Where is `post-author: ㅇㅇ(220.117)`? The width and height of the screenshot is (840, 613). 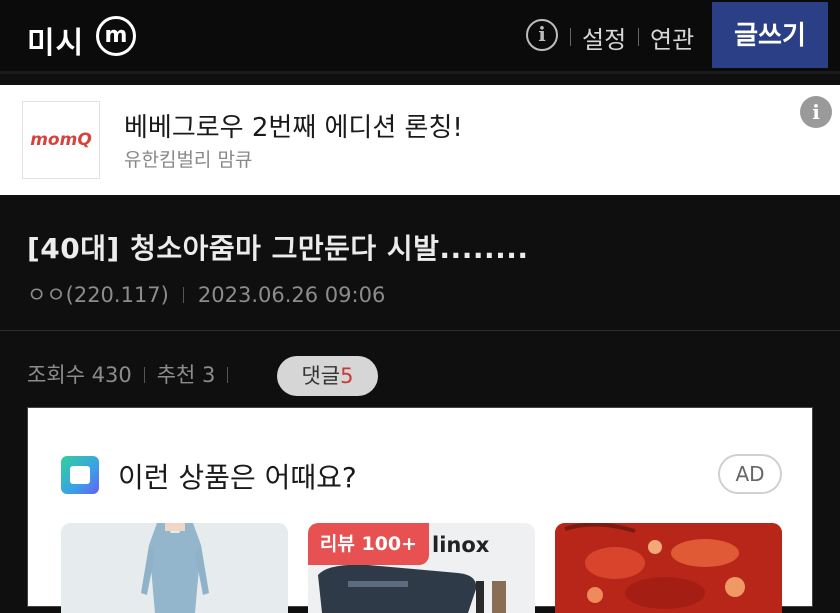 post-author: ㅇㅇ(220.117) is located at coordinates (98, 295).